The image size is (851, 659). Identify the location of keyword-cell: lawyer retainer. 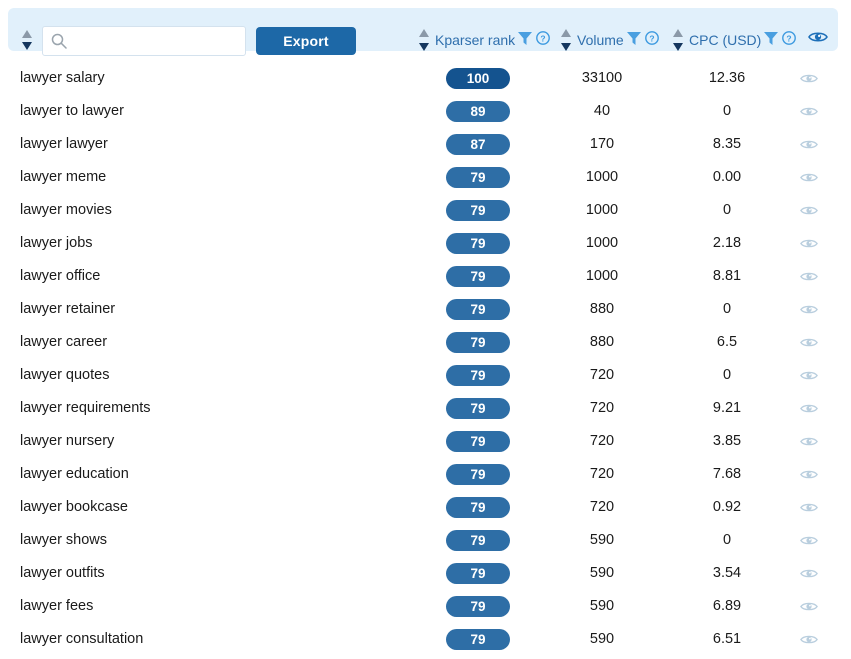
(67, 309).